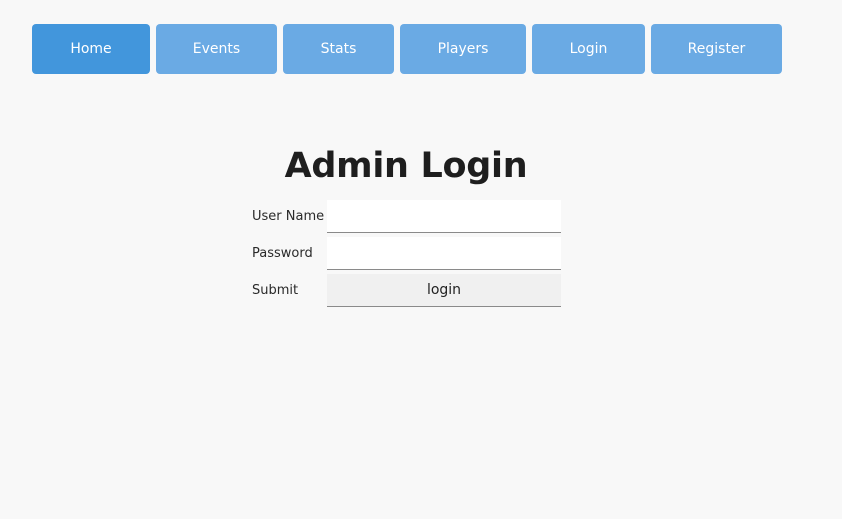 The height and width of the screenshot is (519, 842). I want to click on nav-players-button: Players, so click(463, 49).